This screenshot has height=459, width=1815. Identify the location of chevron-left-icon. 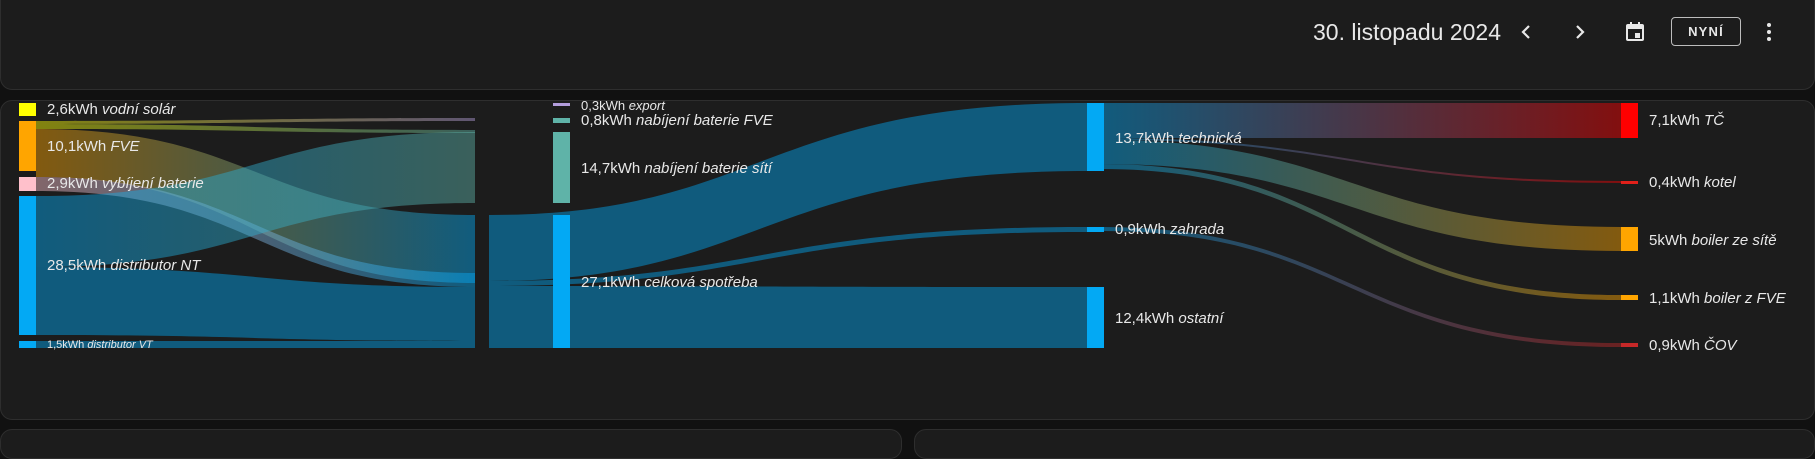
(1525, 32).